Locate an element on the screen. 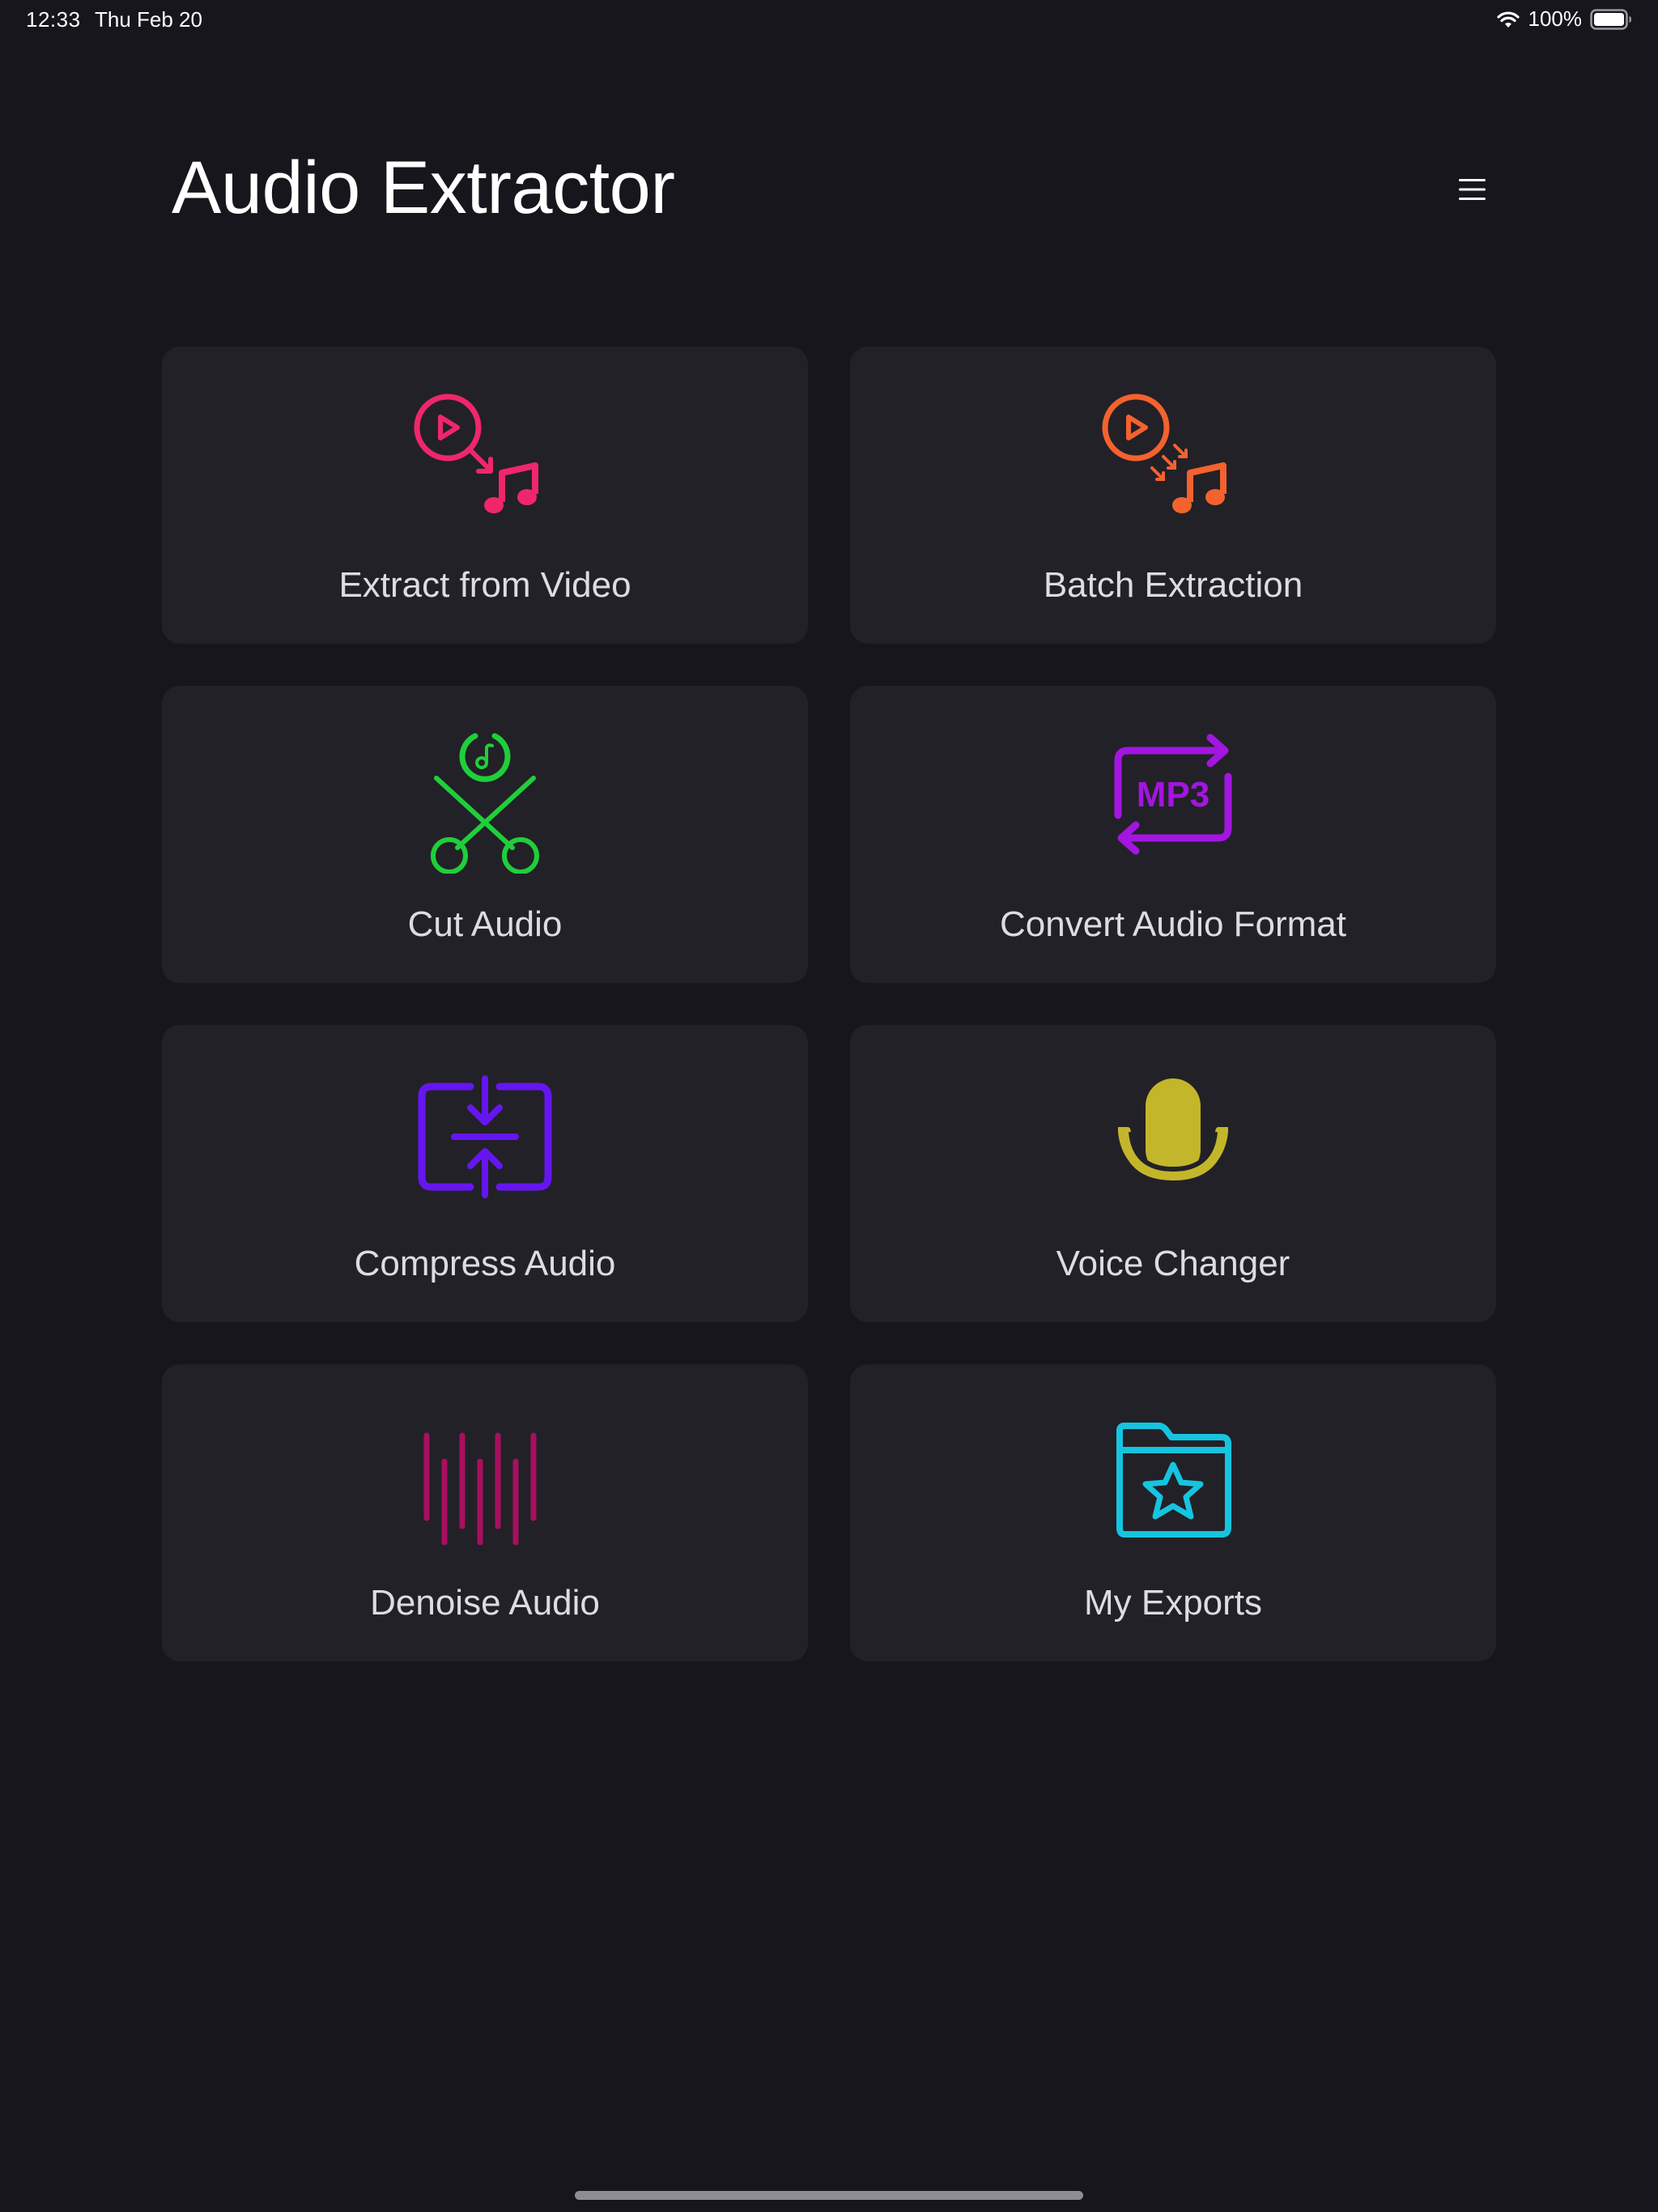 This screenshot has height=2212, width=1658. tool-card-compress-audio: Compress Audio is located at coordinates (485, 1173).